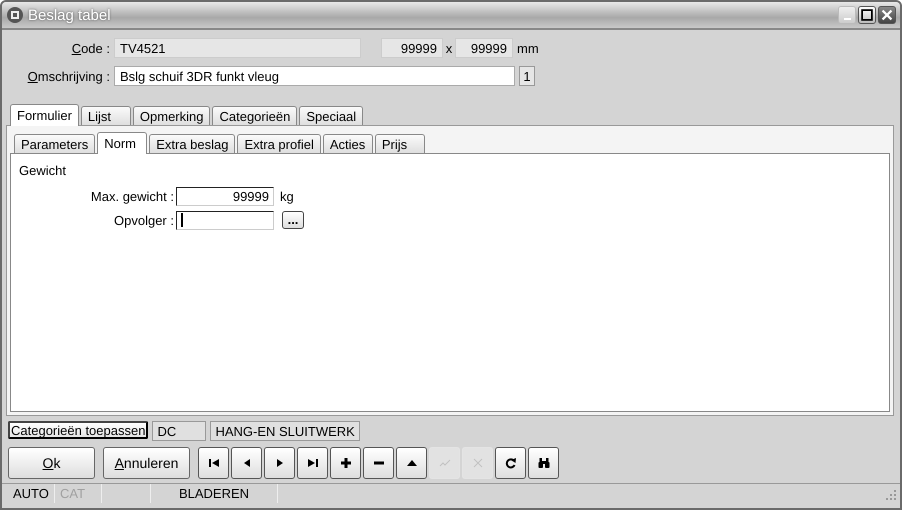  What do you see at coordinates (68, 76) in the screenshot?
I see `field-label: Omschrijving :` at bounding box center [68, 76].